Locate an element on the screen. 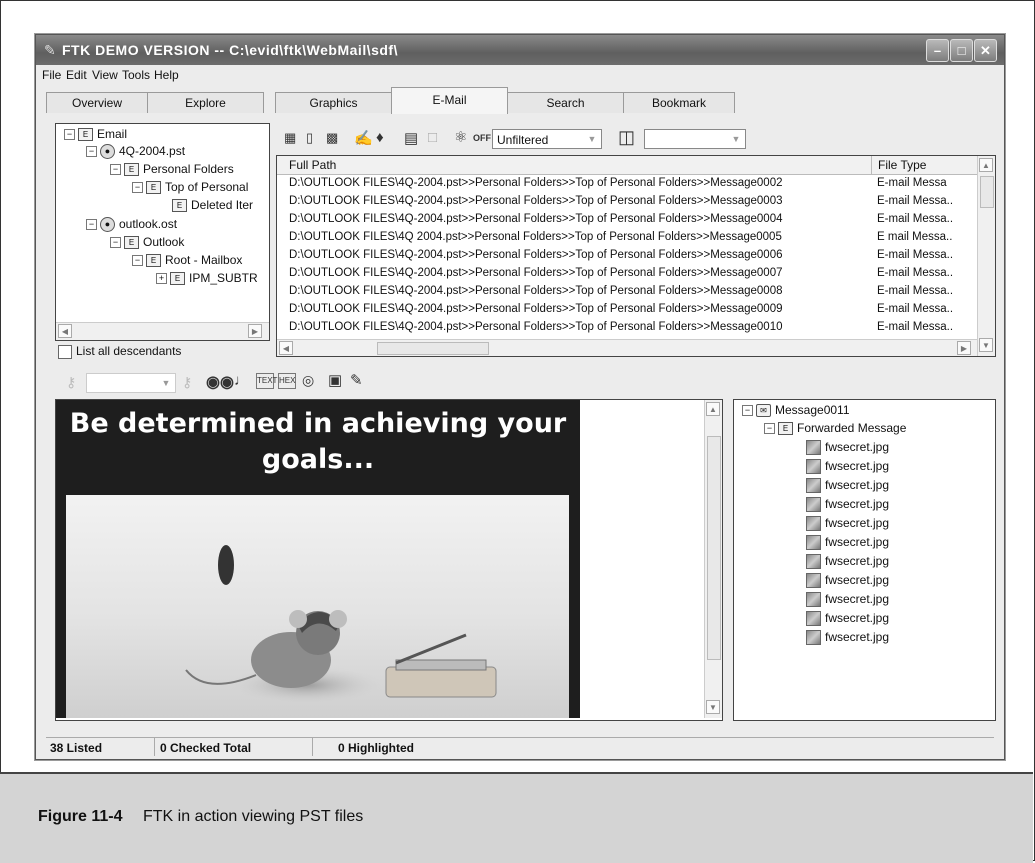 The image size is (1035, 863). filter-select: Unfiltered ▼ is located at coordinates (547, 139).